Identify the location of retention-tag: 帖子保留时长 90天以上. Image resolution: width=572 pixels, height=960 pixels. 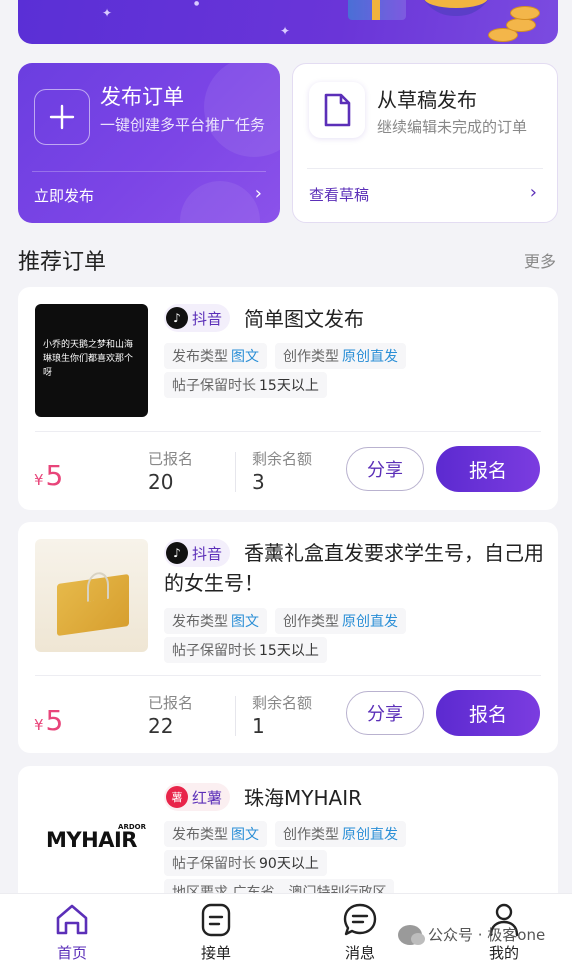
(245, 863).